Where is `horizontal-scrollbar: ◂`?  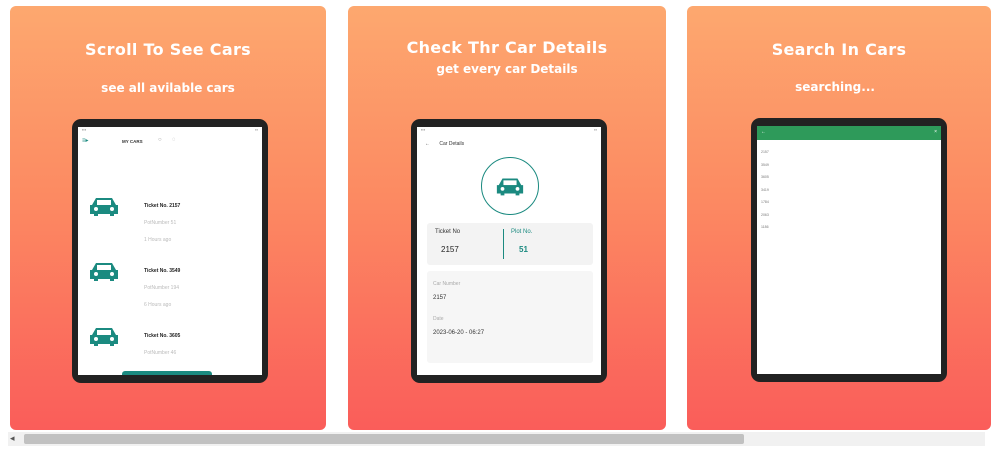 horizontal-scrollbar: ◂ is located at coordinates (496, 439).